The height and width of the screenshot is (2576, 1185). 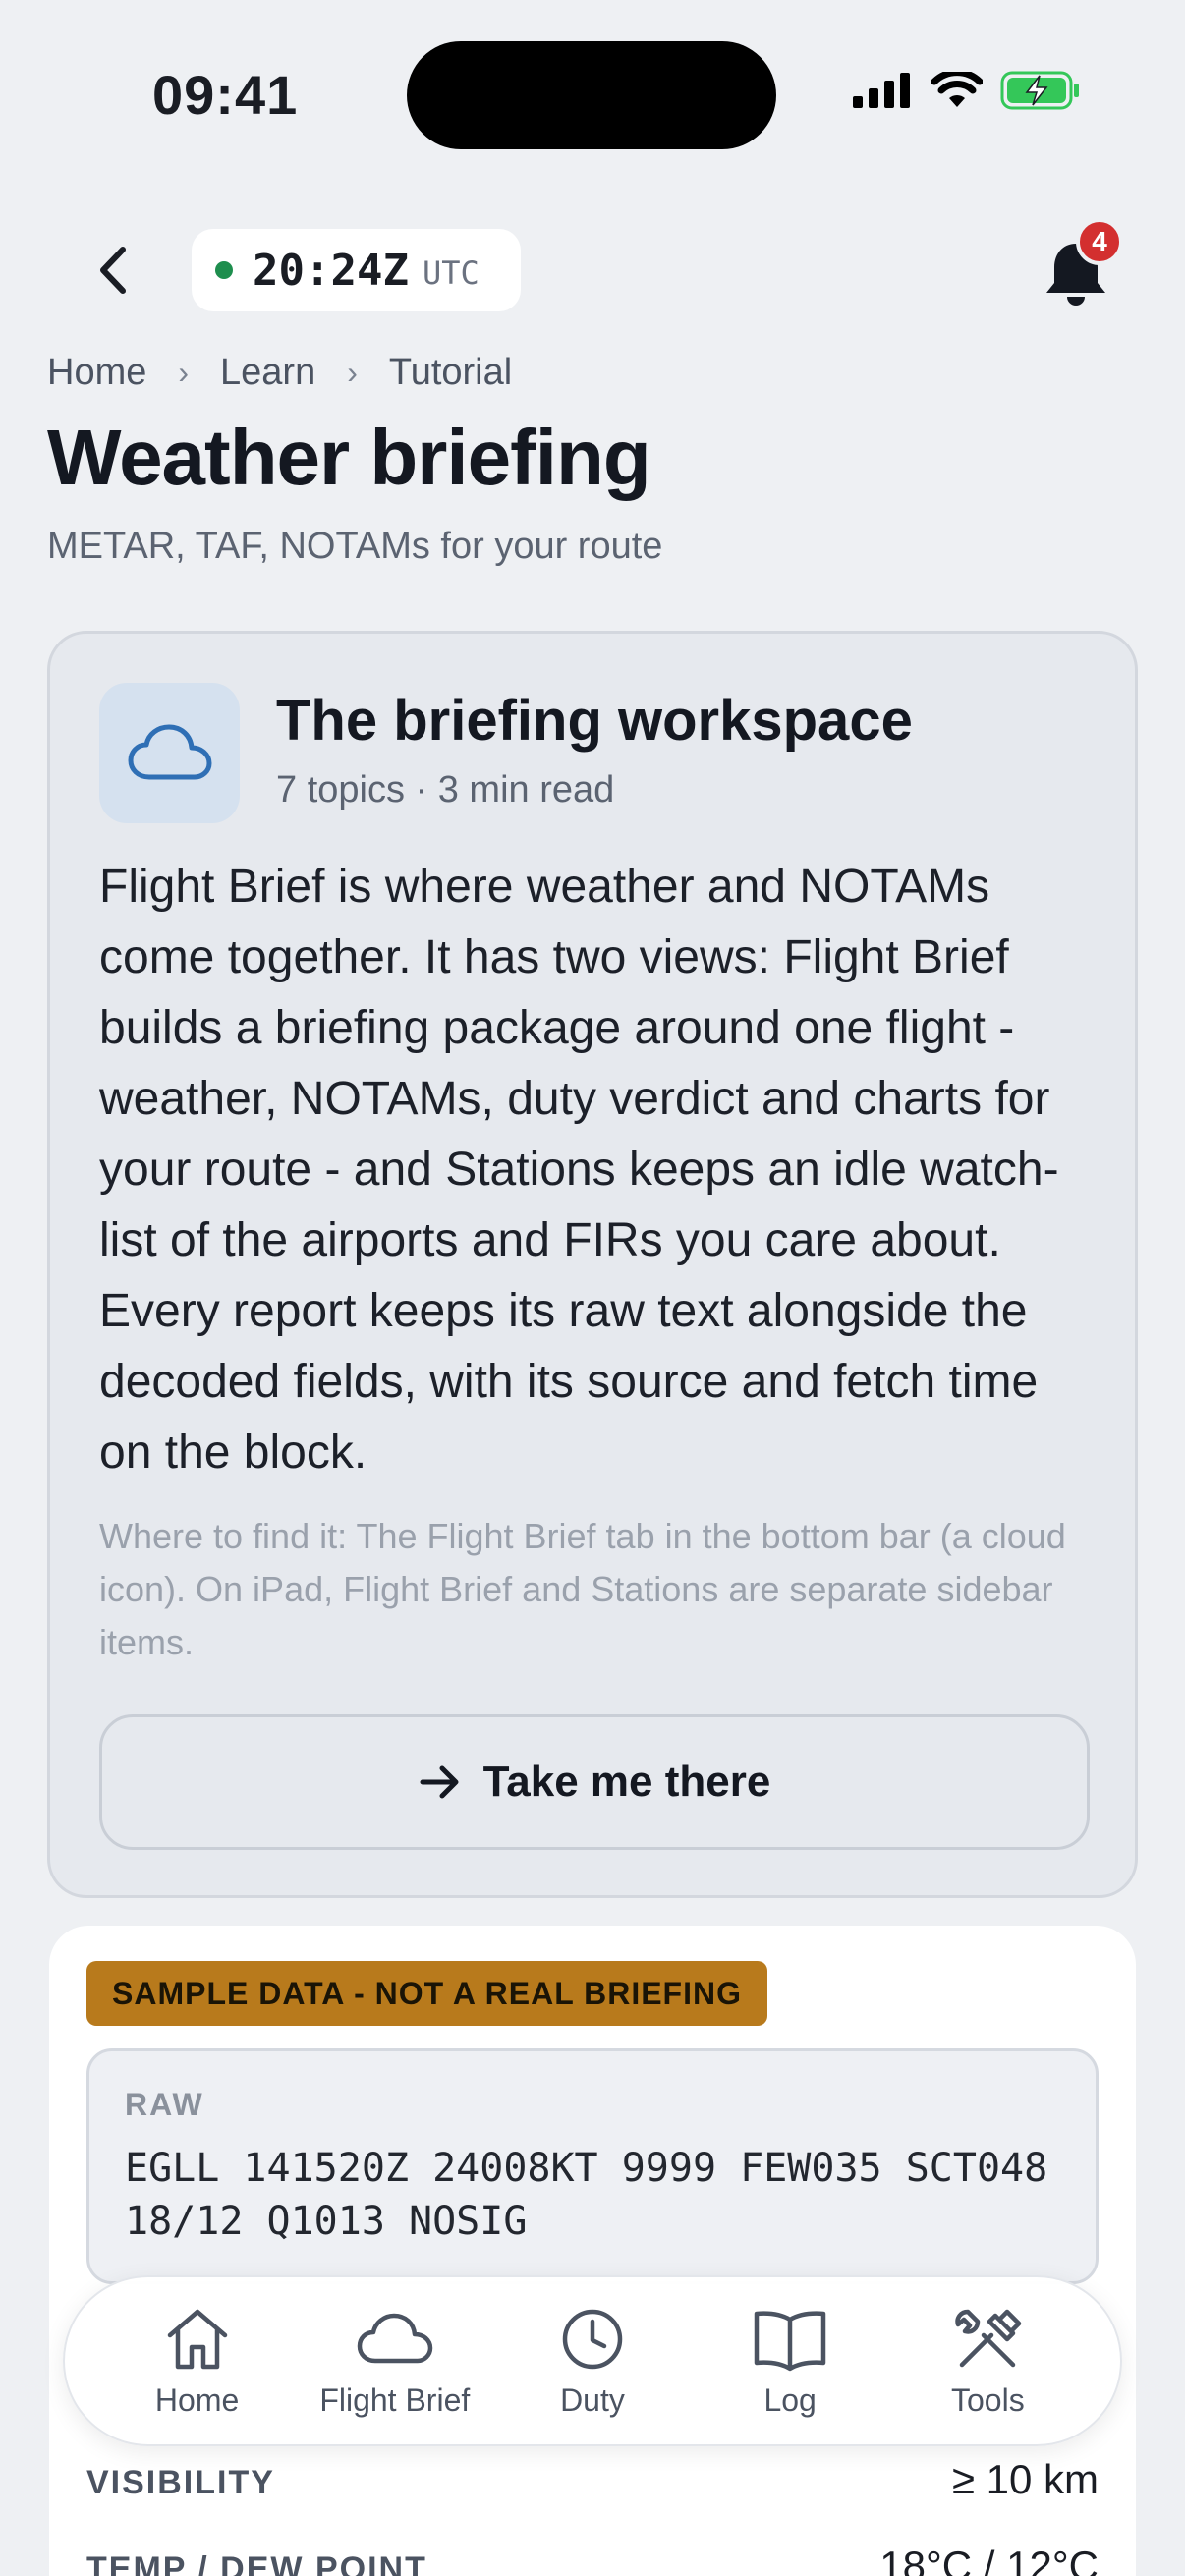 I want to click on utc-clock: 20:24Z UTC, so click(x=356, y=270).